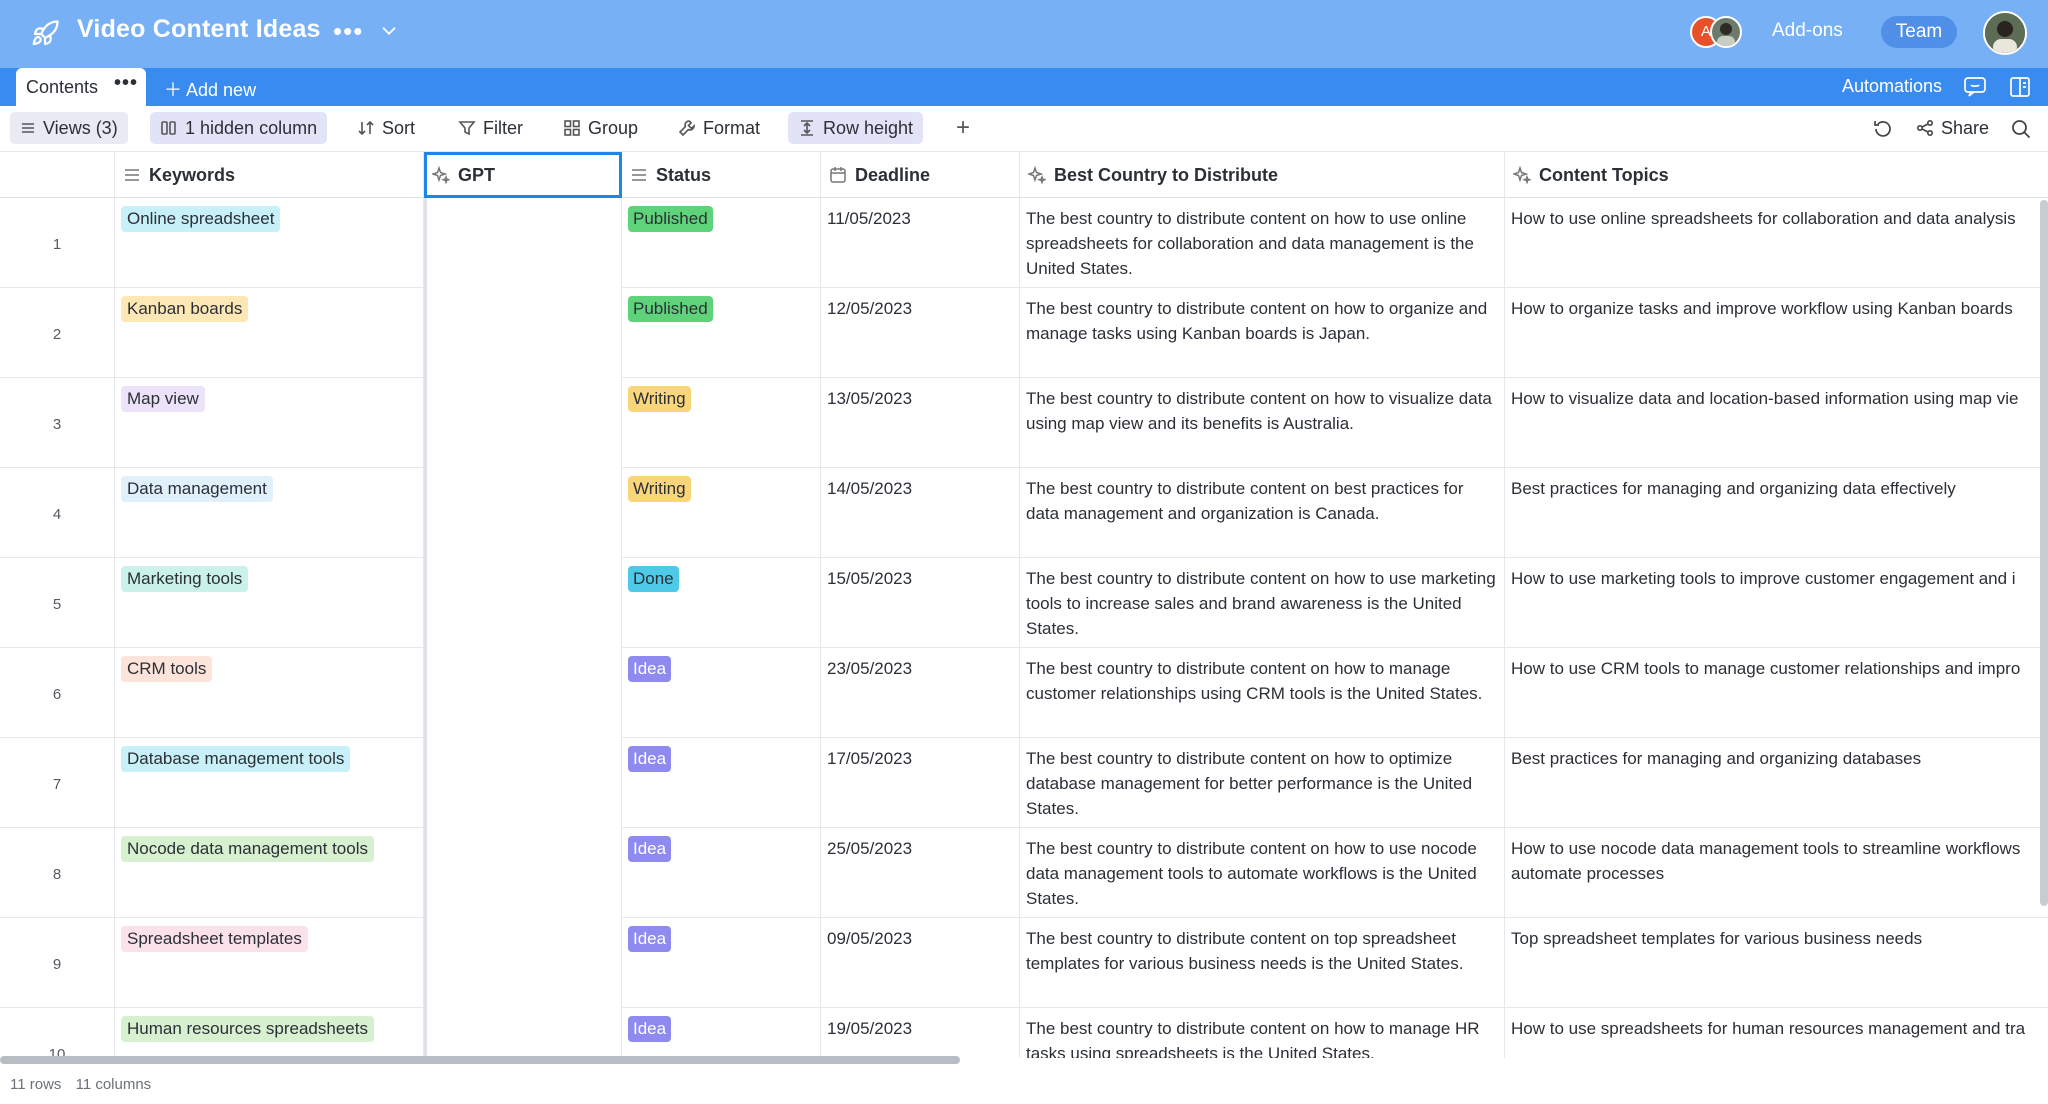 This screenshot has width=2048, height=1104. I want to click on hidden-column-button: 1 hidden column, so click(239, 128).